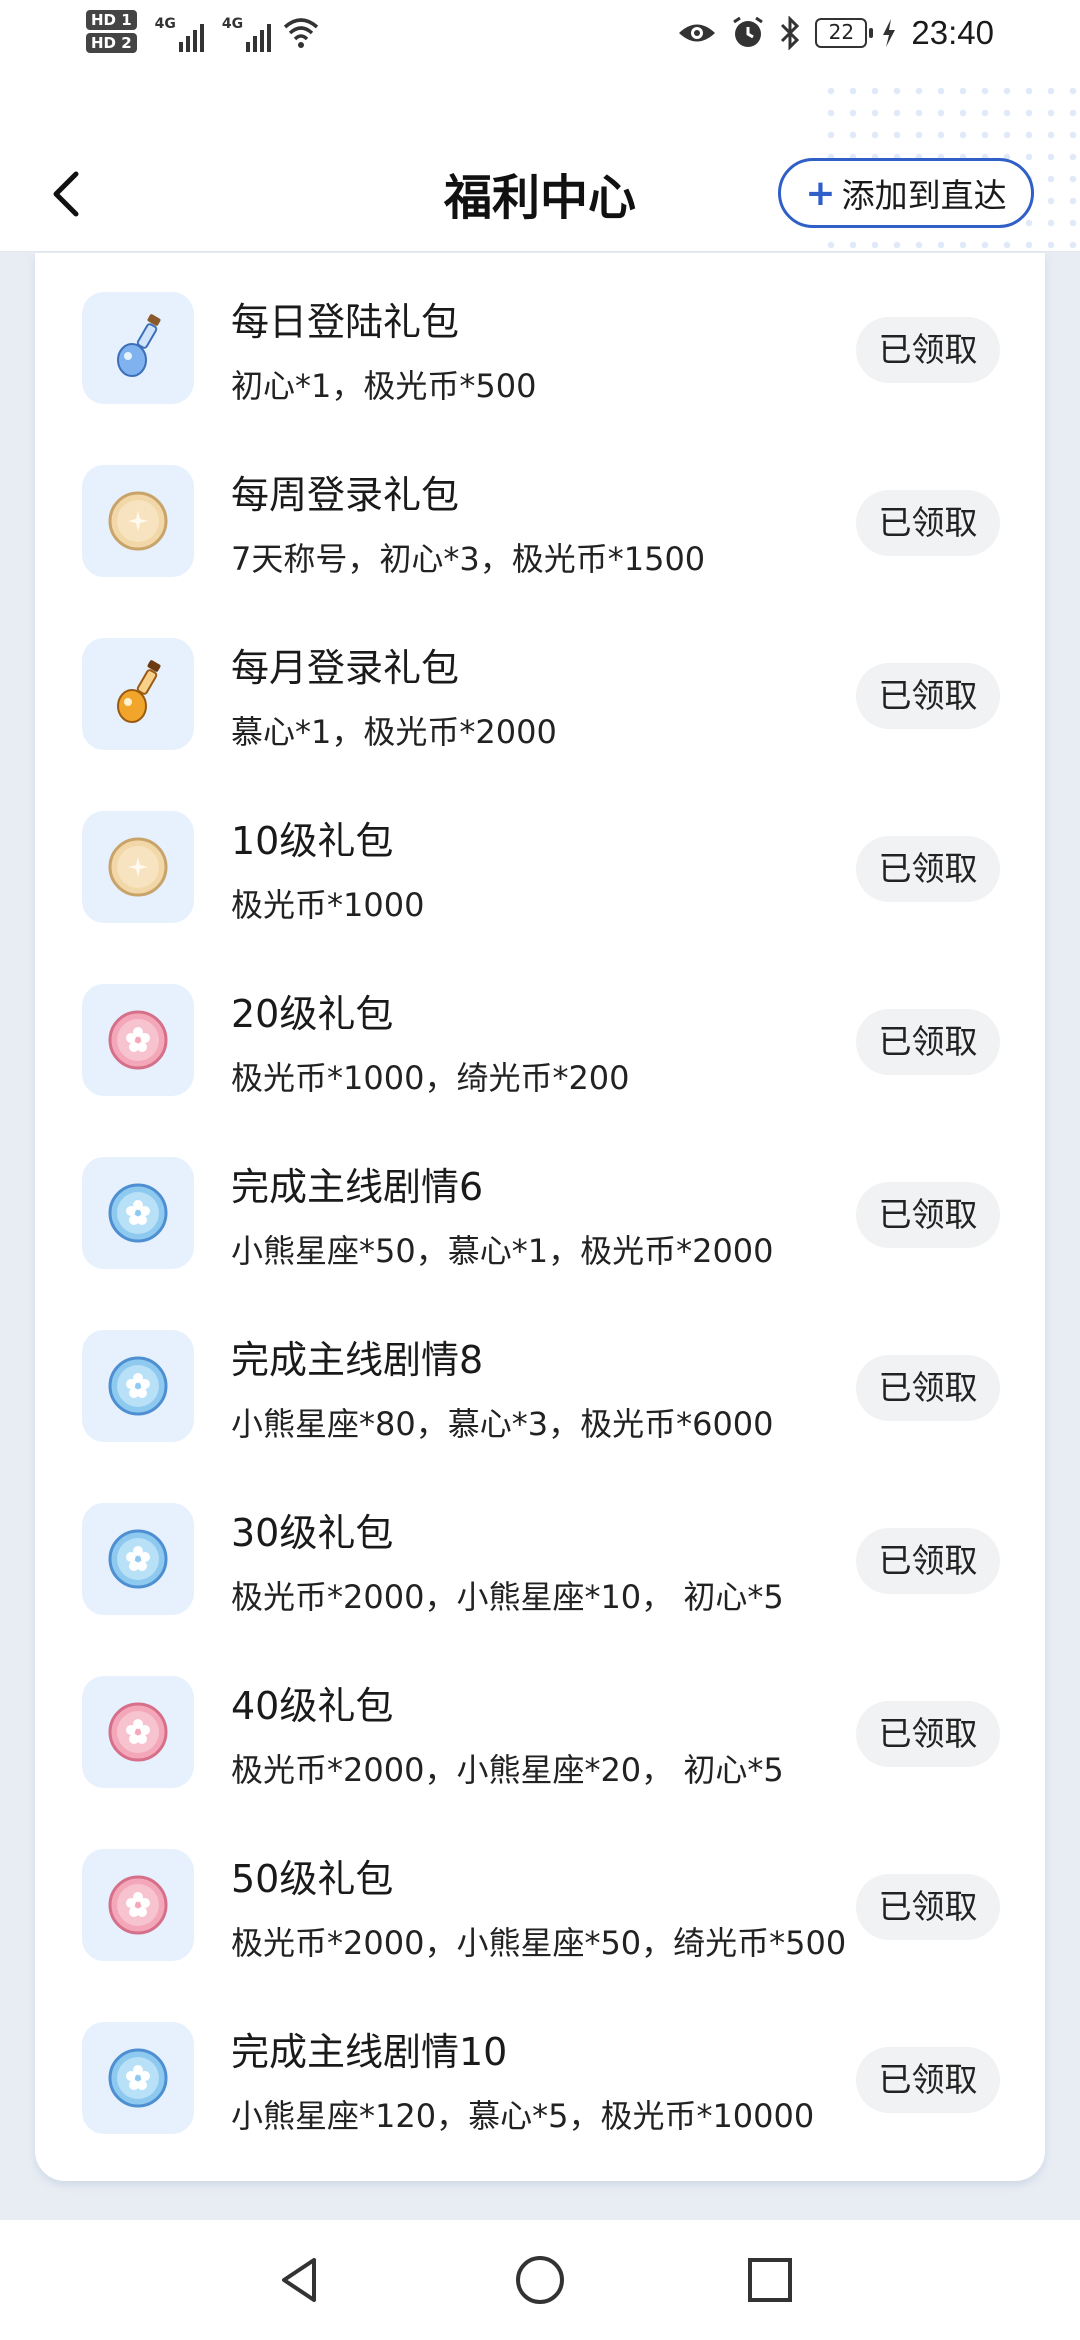 This screenshot has width=1080, height=2340. What do you see at coordinates (232, 23) in the screenshot?
I see `net2-label: 4G` at bounding box center [232, 23].